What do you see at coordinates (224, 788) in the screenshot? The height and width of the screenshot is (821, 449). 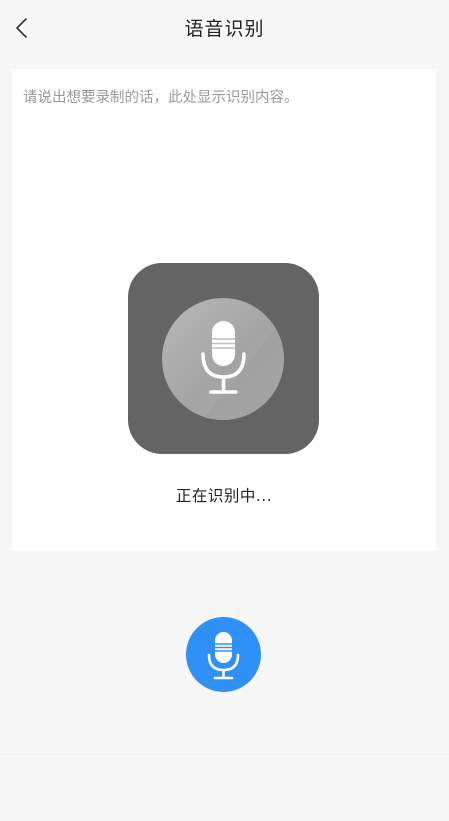 I see `bottom-area` at bounding box center [224, 788].